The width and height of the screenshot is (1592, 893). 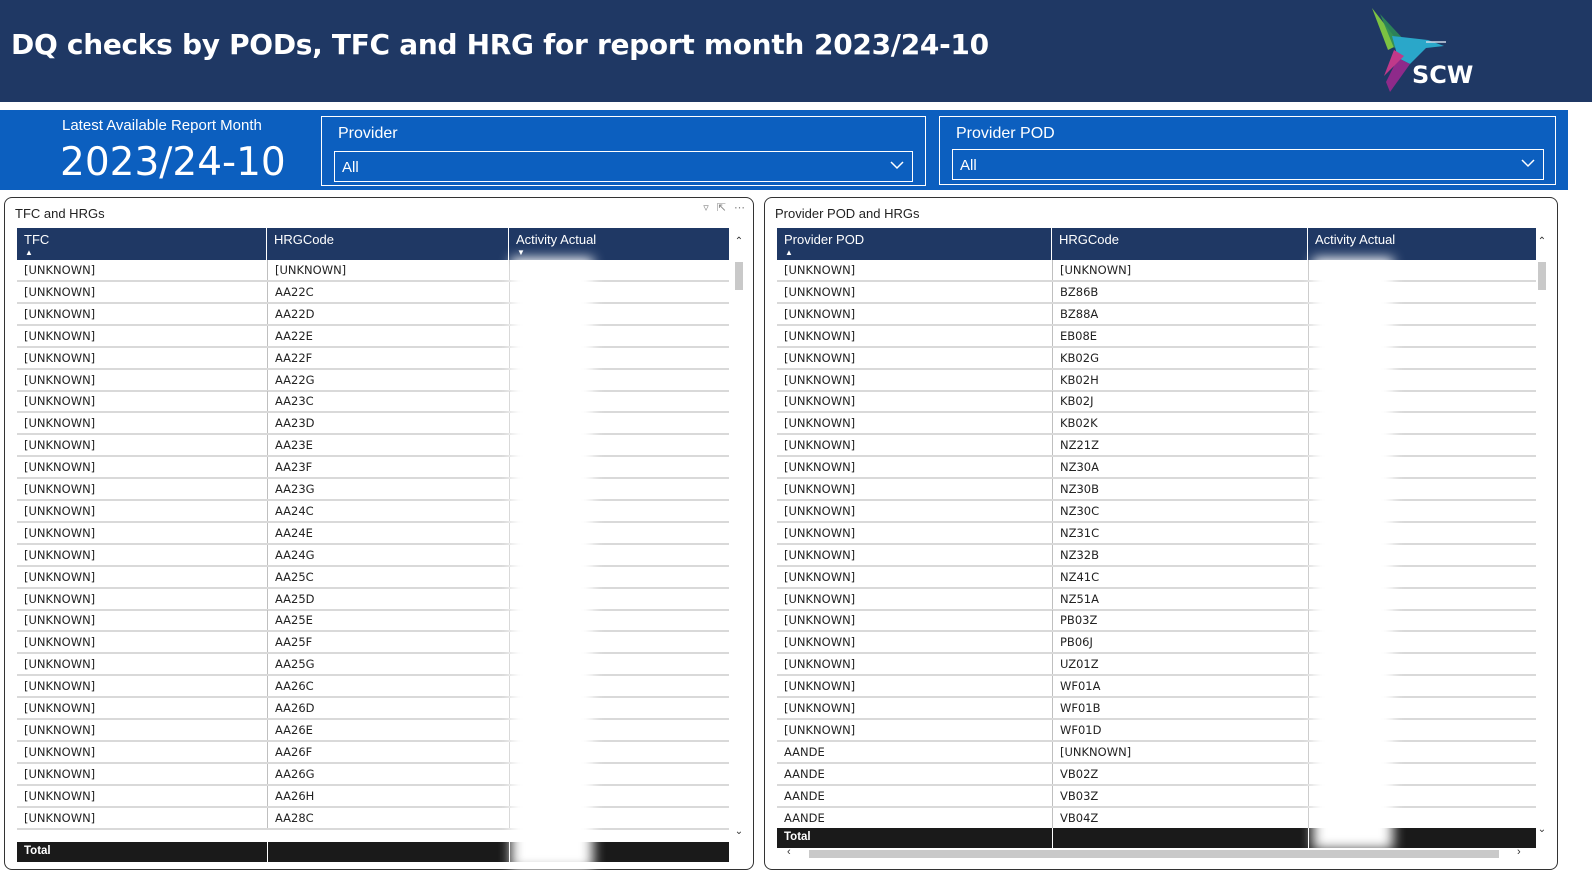 What do you see at coordinates (847, 213) in the screenshot?
I see `pod-hrg-panel-title: Provider POD and HRGs` at bounding box center [847, 213].